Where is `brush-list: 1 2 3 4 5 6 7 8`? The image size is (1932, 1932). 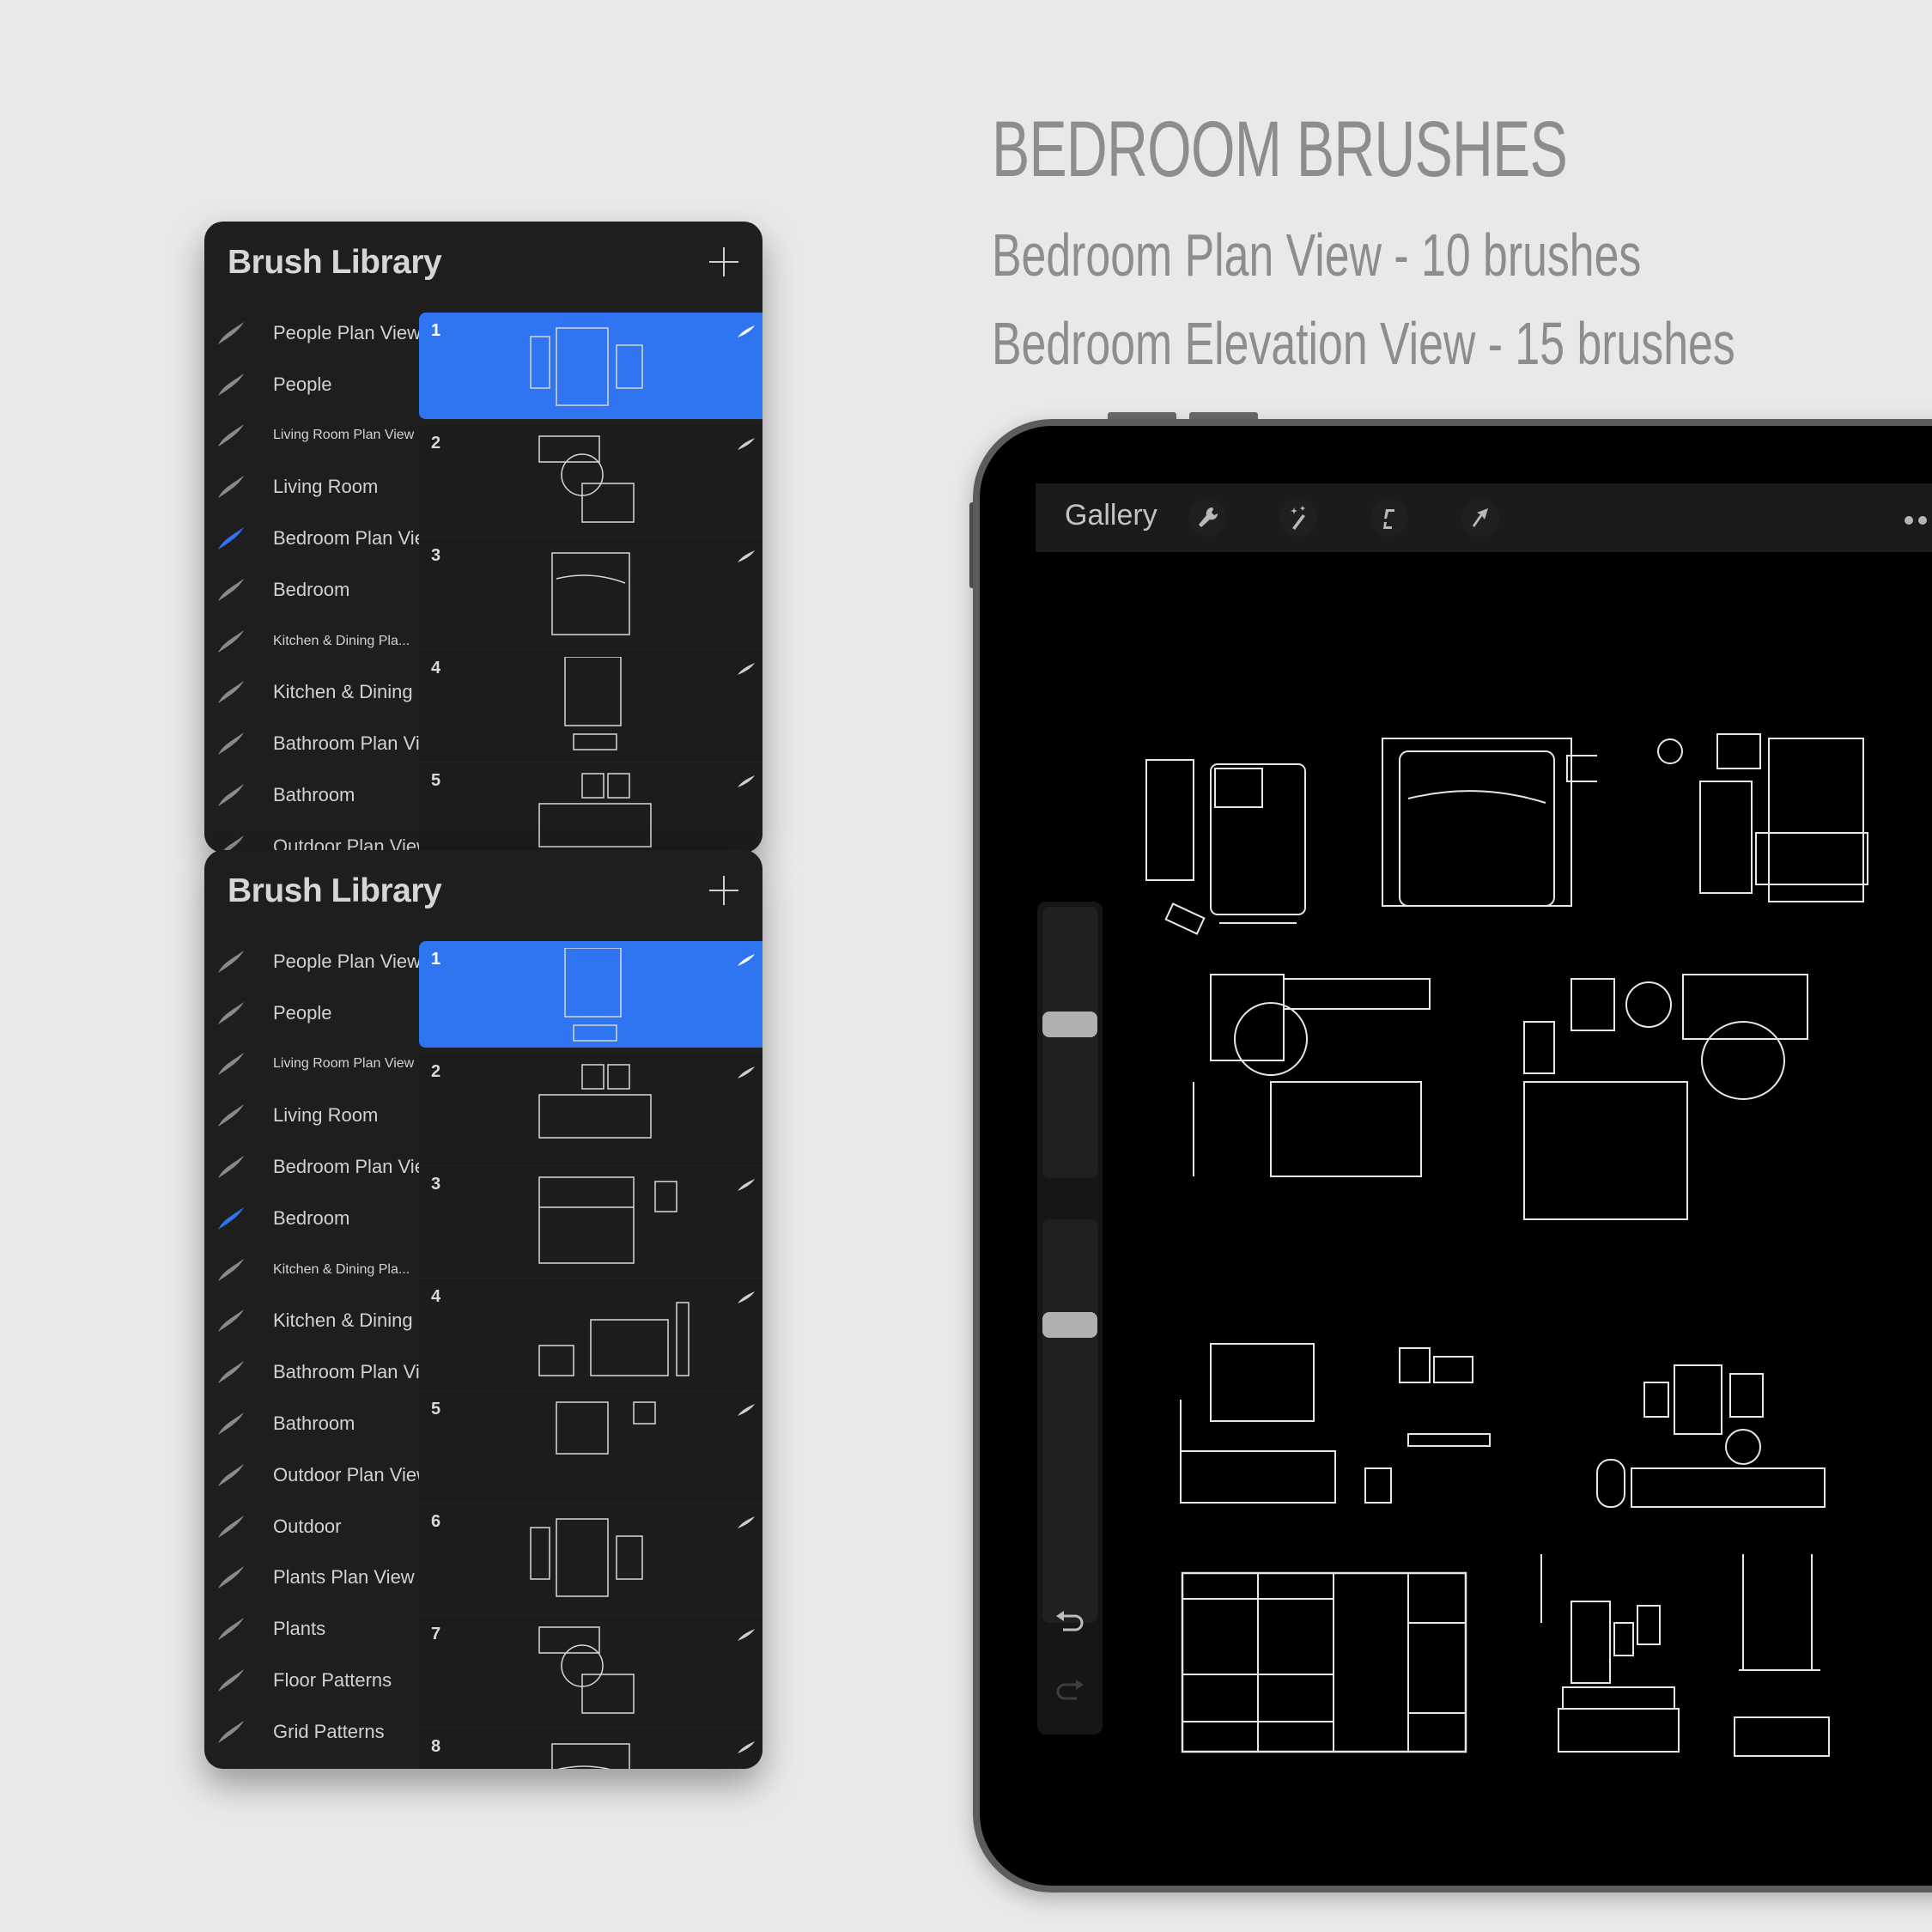 brush-list: 1 2 3 4 5 6 7 8 is located at coordinates (590, 1355).